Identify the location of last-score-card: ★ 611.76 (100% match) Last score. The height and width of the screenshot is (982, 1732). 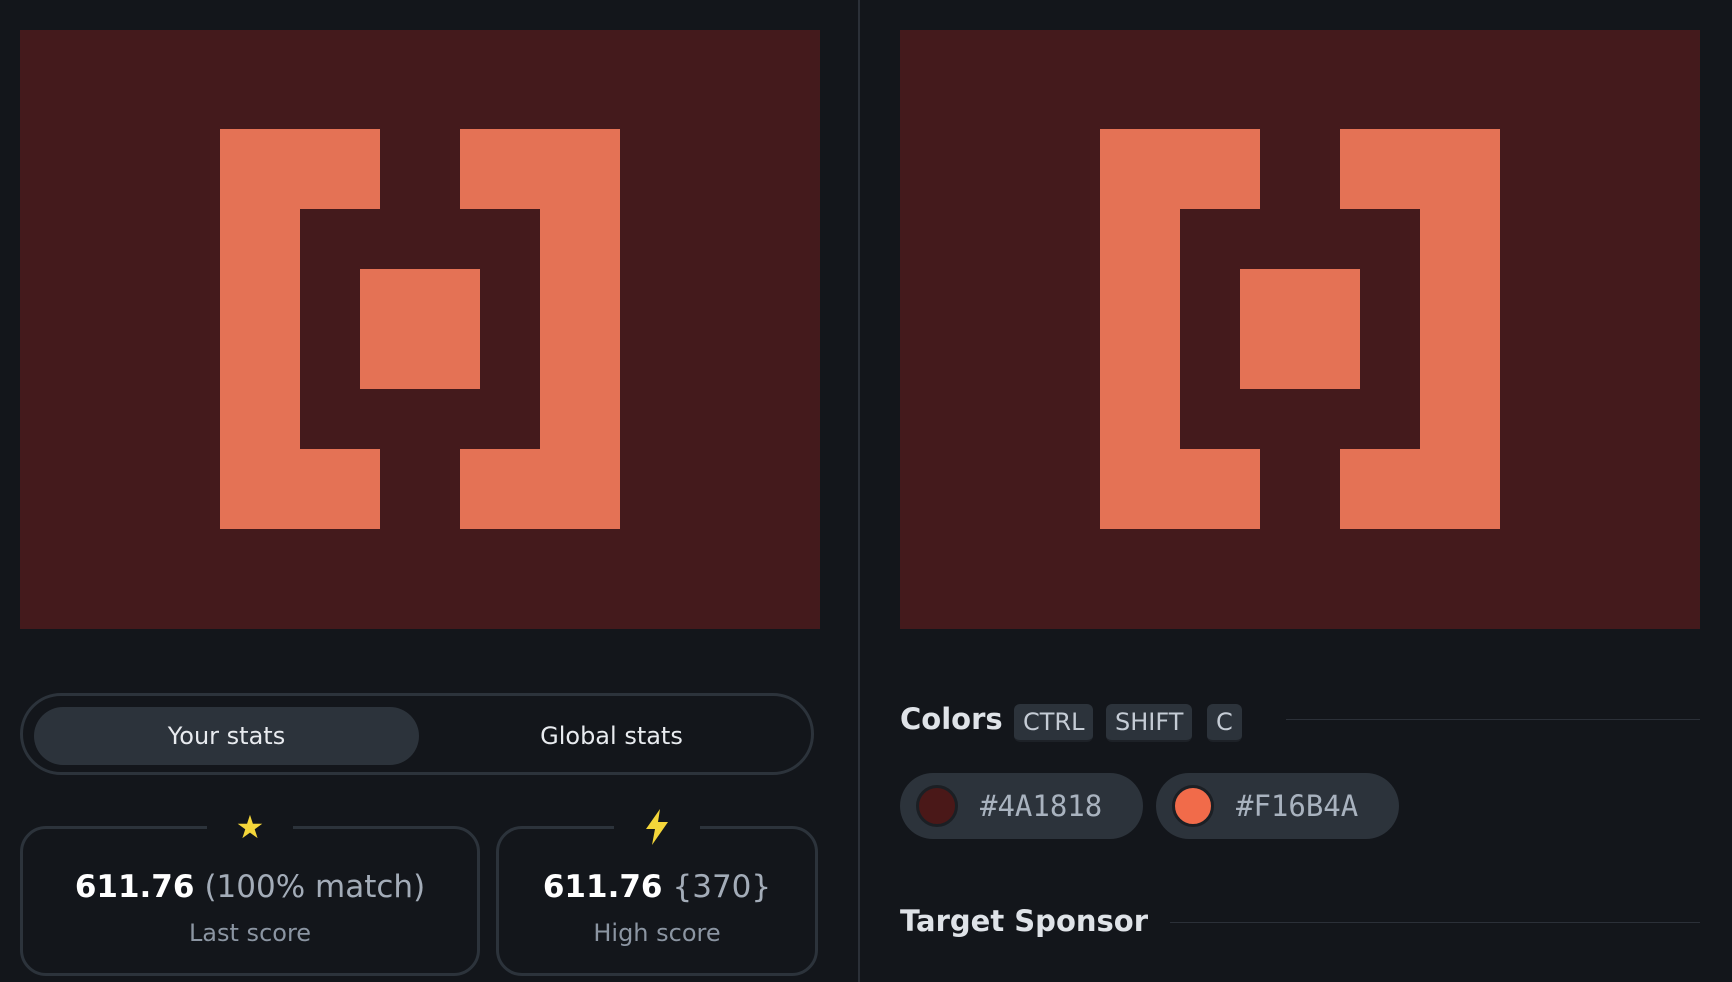
(250, 891).